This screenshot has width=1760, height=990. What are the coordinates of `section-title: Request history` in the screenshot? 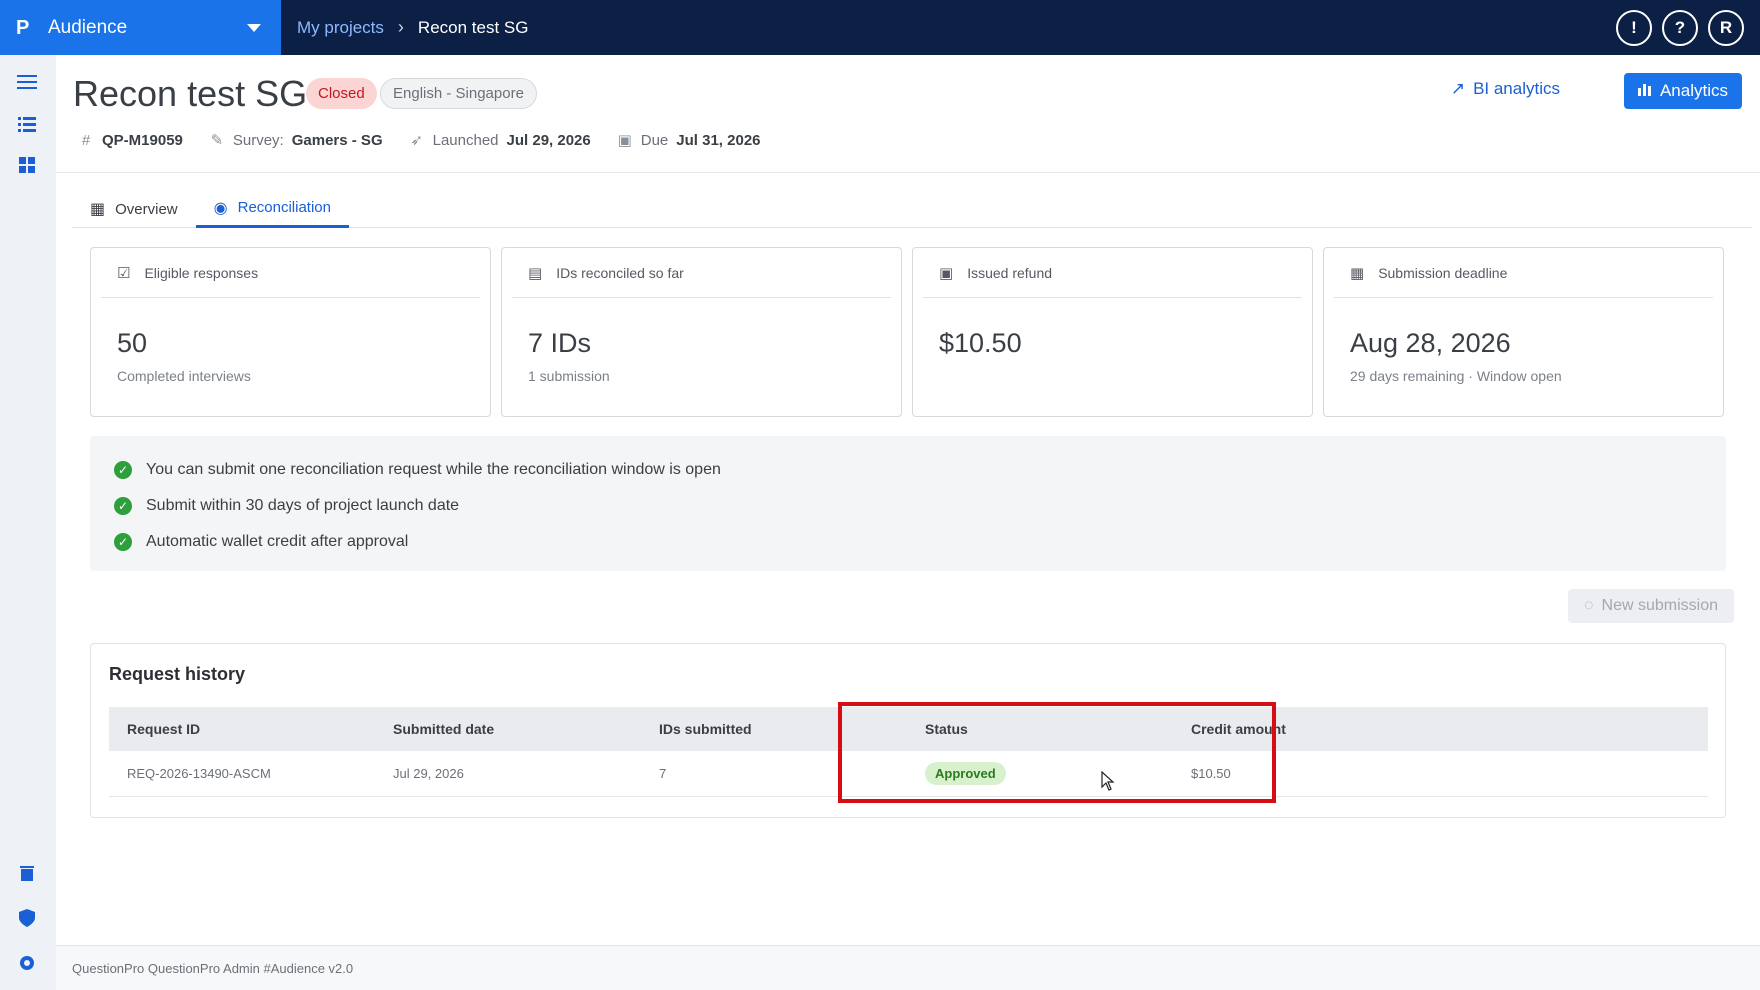 It's located at (177, 674).